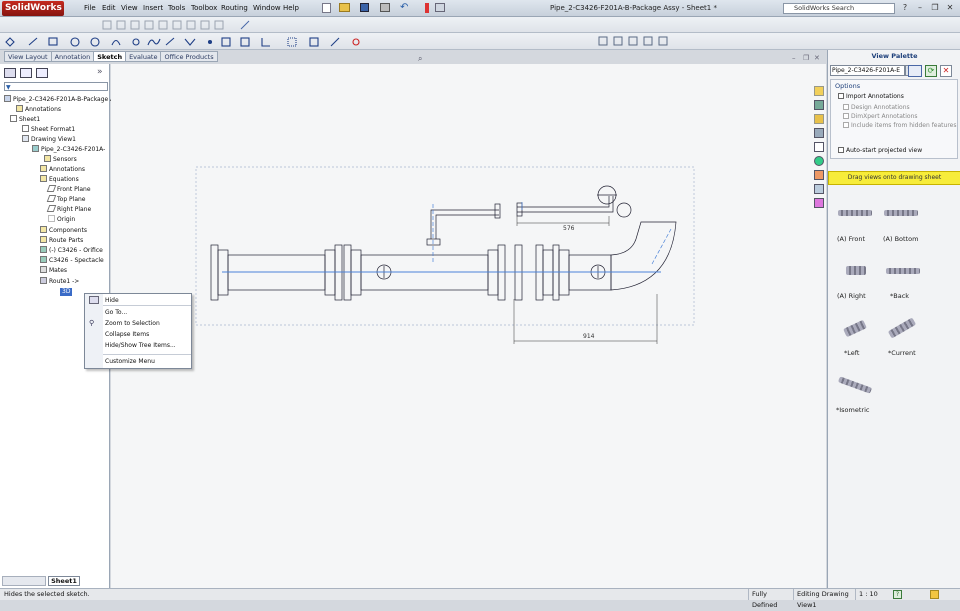 This screenshot has width=960, height=611. What do you see at coordinates (855, 385) in the screenshot?
I see `view-thumb-isometric` at bounding box center [855, 385].